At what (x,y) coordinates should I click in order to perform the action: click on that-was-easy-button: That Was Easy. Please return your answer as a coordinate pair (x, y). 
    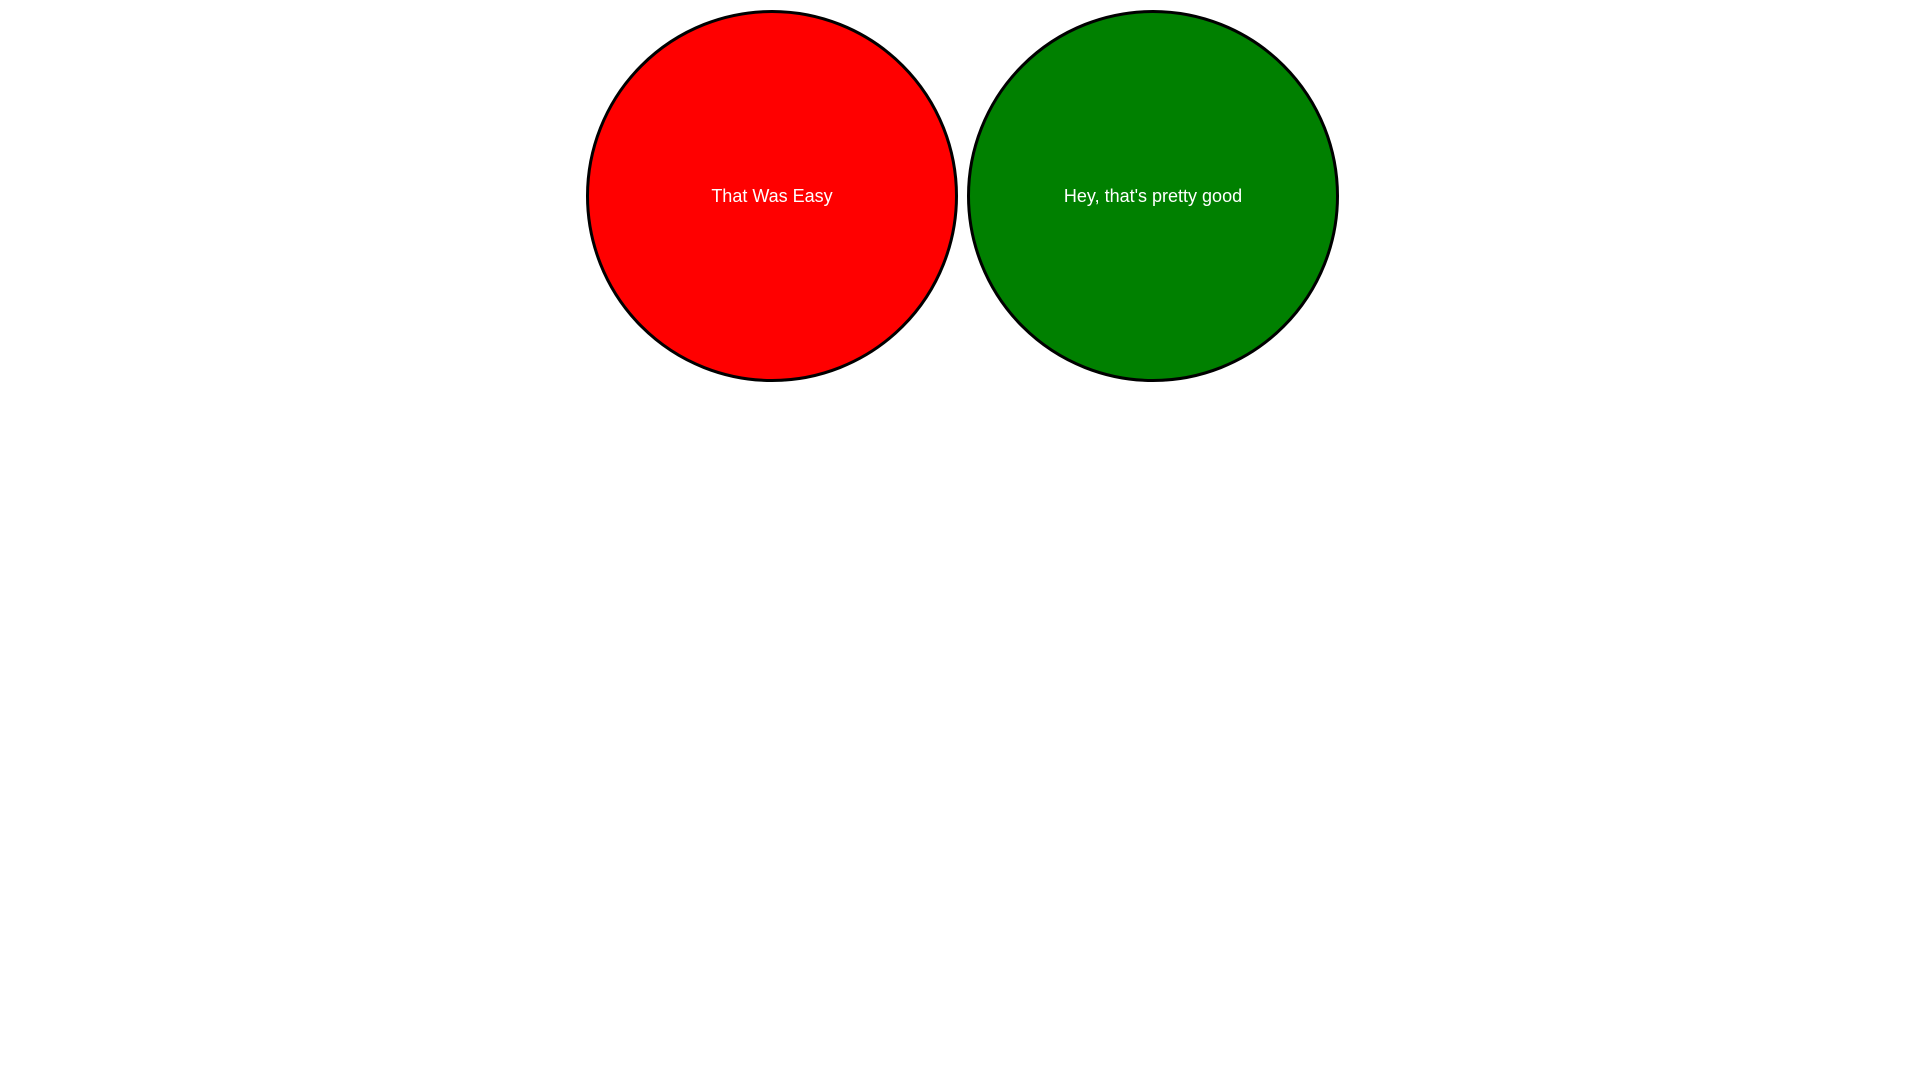
    Looking at the image, I should click on (772, 196).